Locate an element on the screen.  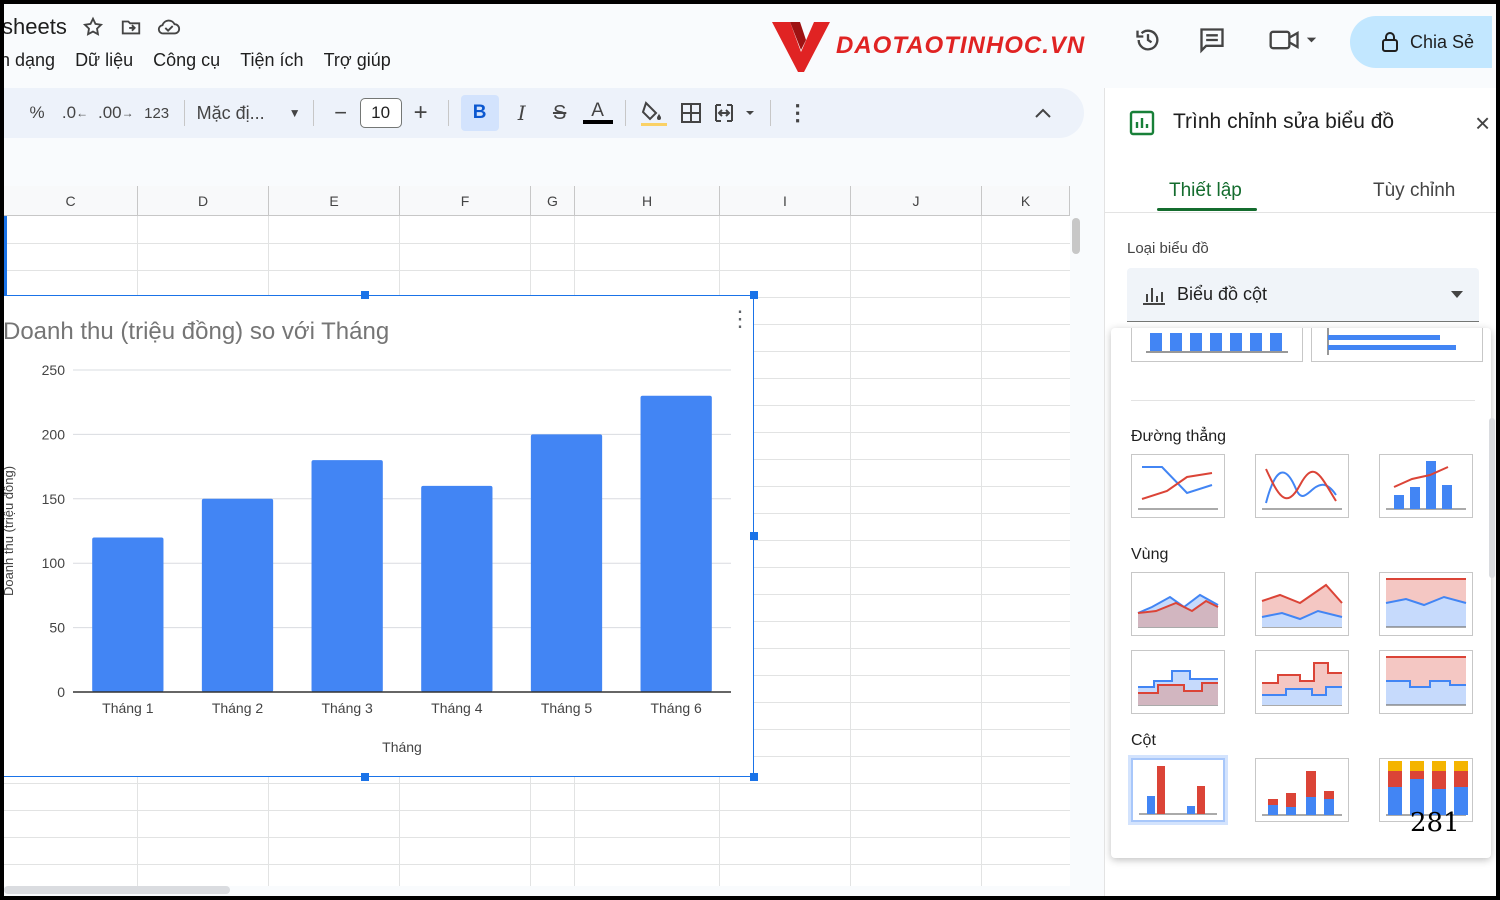
y-tick-label: 100 is located at coordinates (54, 563).